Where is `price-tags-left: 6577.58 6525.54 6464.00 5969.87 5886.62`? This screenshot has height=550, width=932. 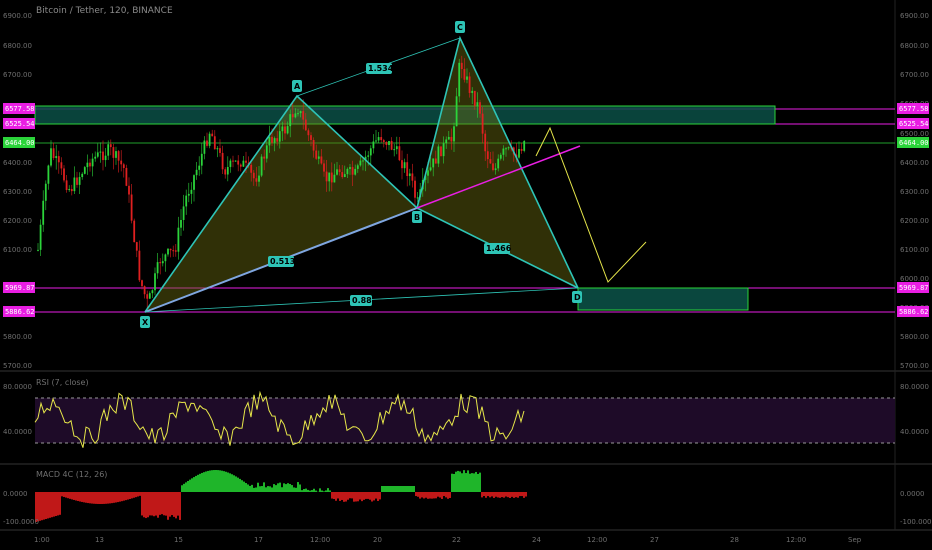 price-tags-left: 6577.58 6525.54 6464.00 5969.87 5886.62 is located at coordinates (19, 210).